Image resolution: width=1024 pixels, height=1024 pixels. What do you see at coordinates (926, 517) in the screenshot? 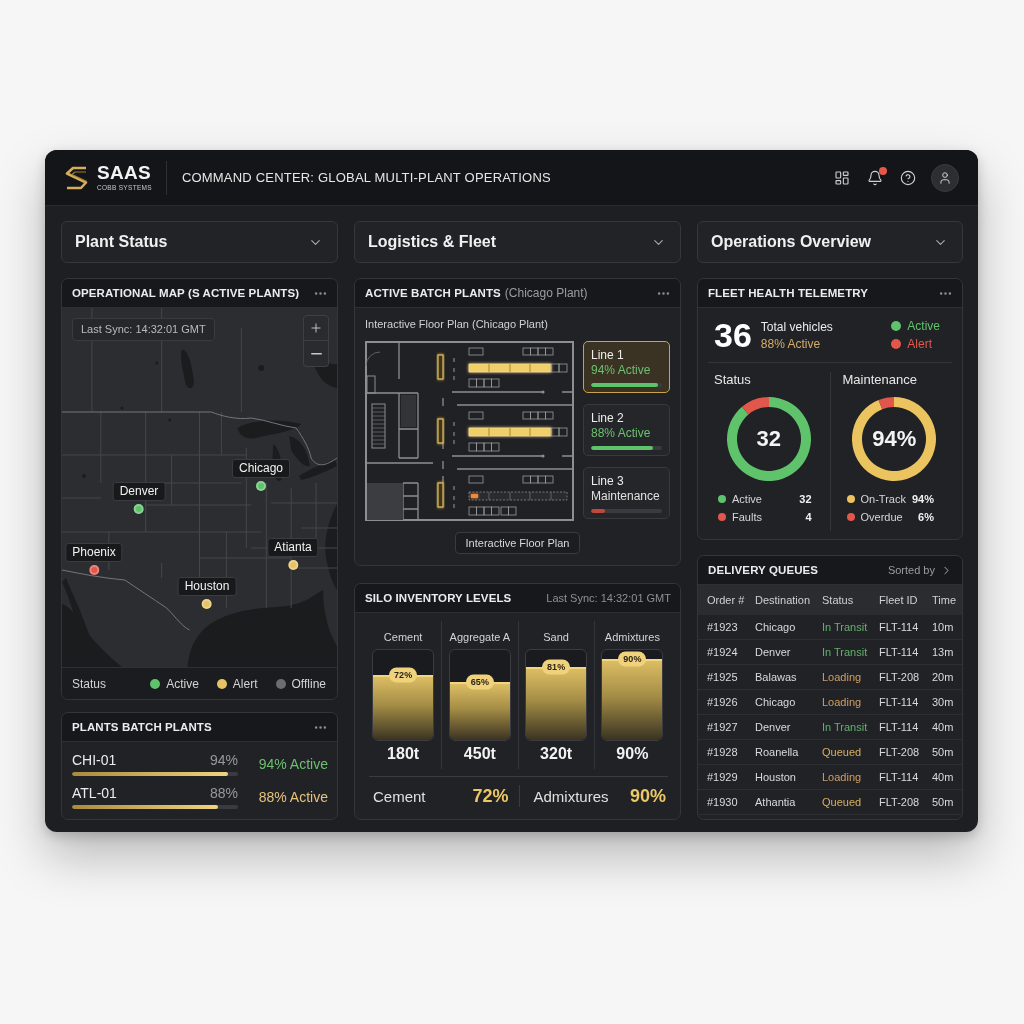
I see `legend-value: 6%` at bounding box center [926, 517].